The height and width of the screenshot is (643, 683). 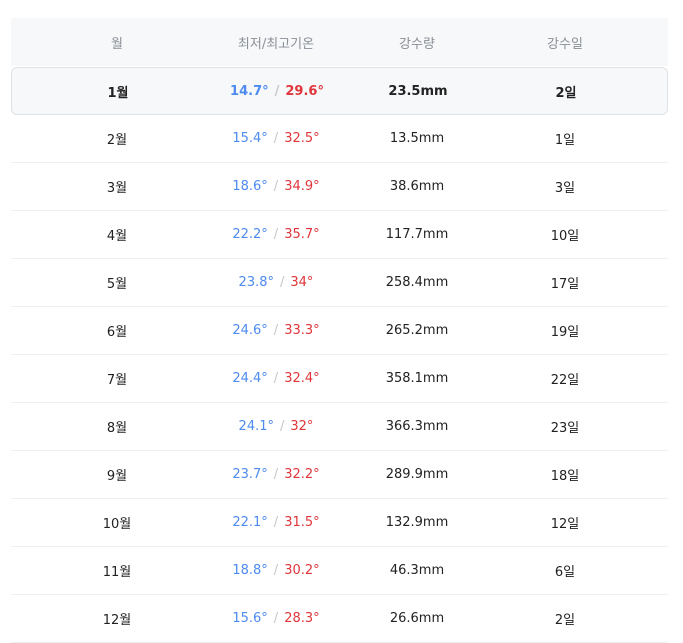 What do you see at coordinates (565, 428) in the screenshot?
I see `rain-days-cell: 23일` at bounding box center [565, 428].